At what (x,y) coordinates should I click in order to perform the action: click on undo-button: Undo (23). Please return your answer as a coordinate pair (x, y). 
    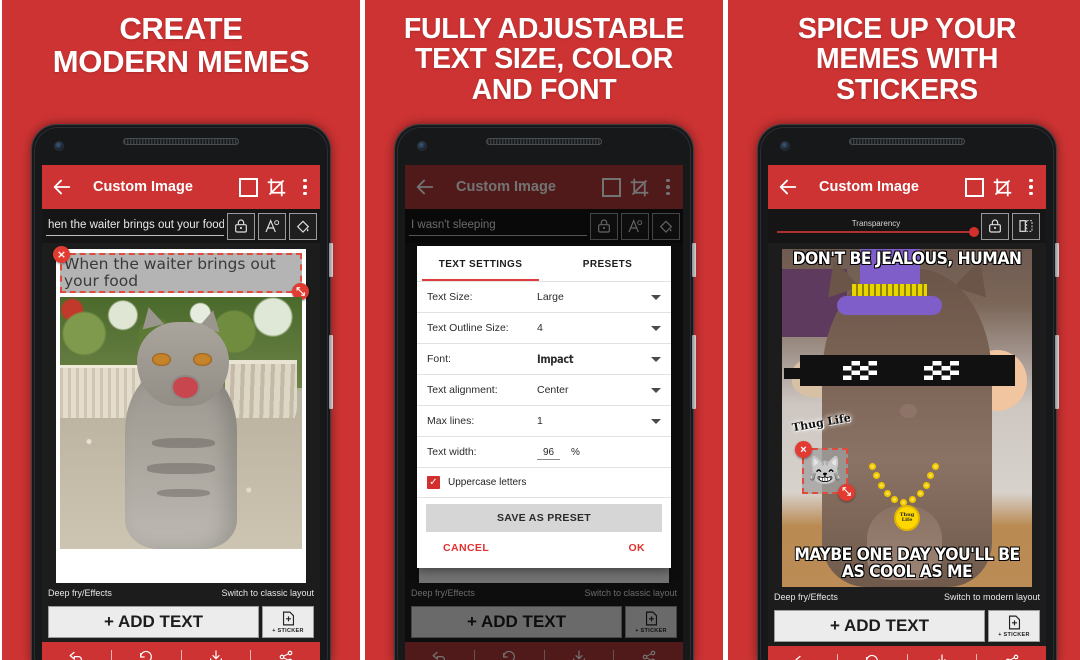
    Looking at the image, I should click on (439, 655).